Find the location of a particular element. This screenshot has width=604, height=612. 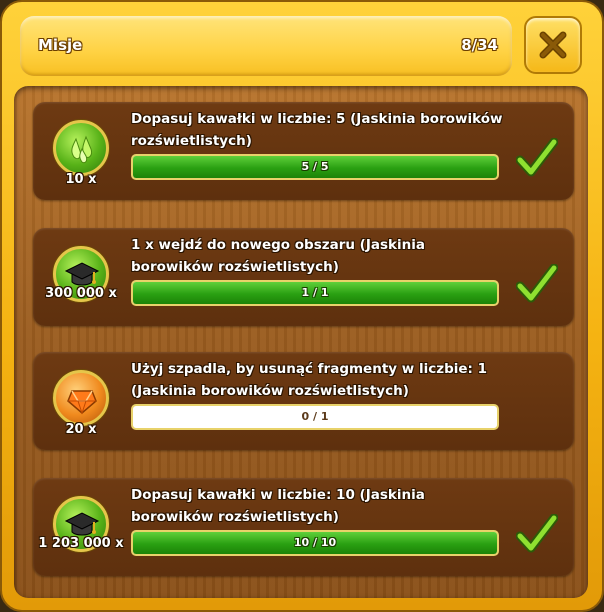

progress-label: 5 / 5 is located at coordinates (315, 166).